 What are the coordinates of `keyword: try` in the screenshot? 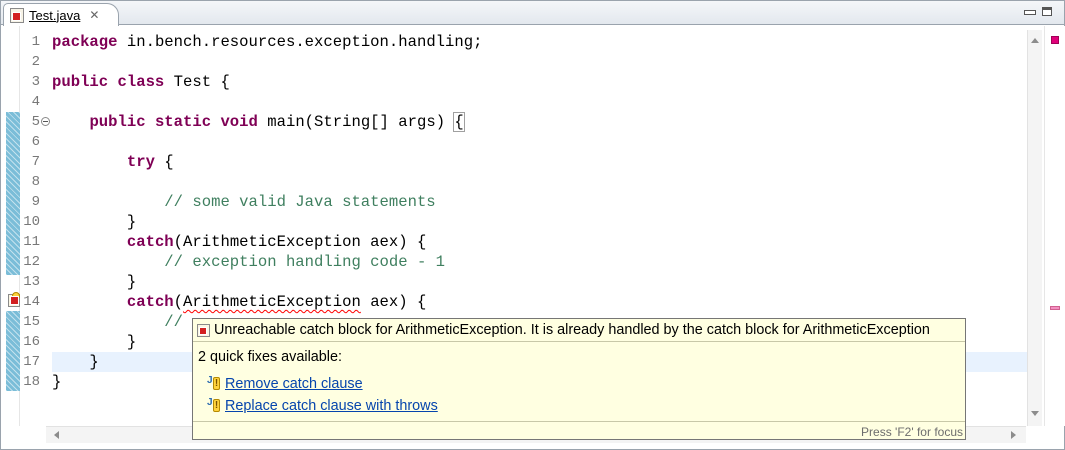 It's located at (140, 162).